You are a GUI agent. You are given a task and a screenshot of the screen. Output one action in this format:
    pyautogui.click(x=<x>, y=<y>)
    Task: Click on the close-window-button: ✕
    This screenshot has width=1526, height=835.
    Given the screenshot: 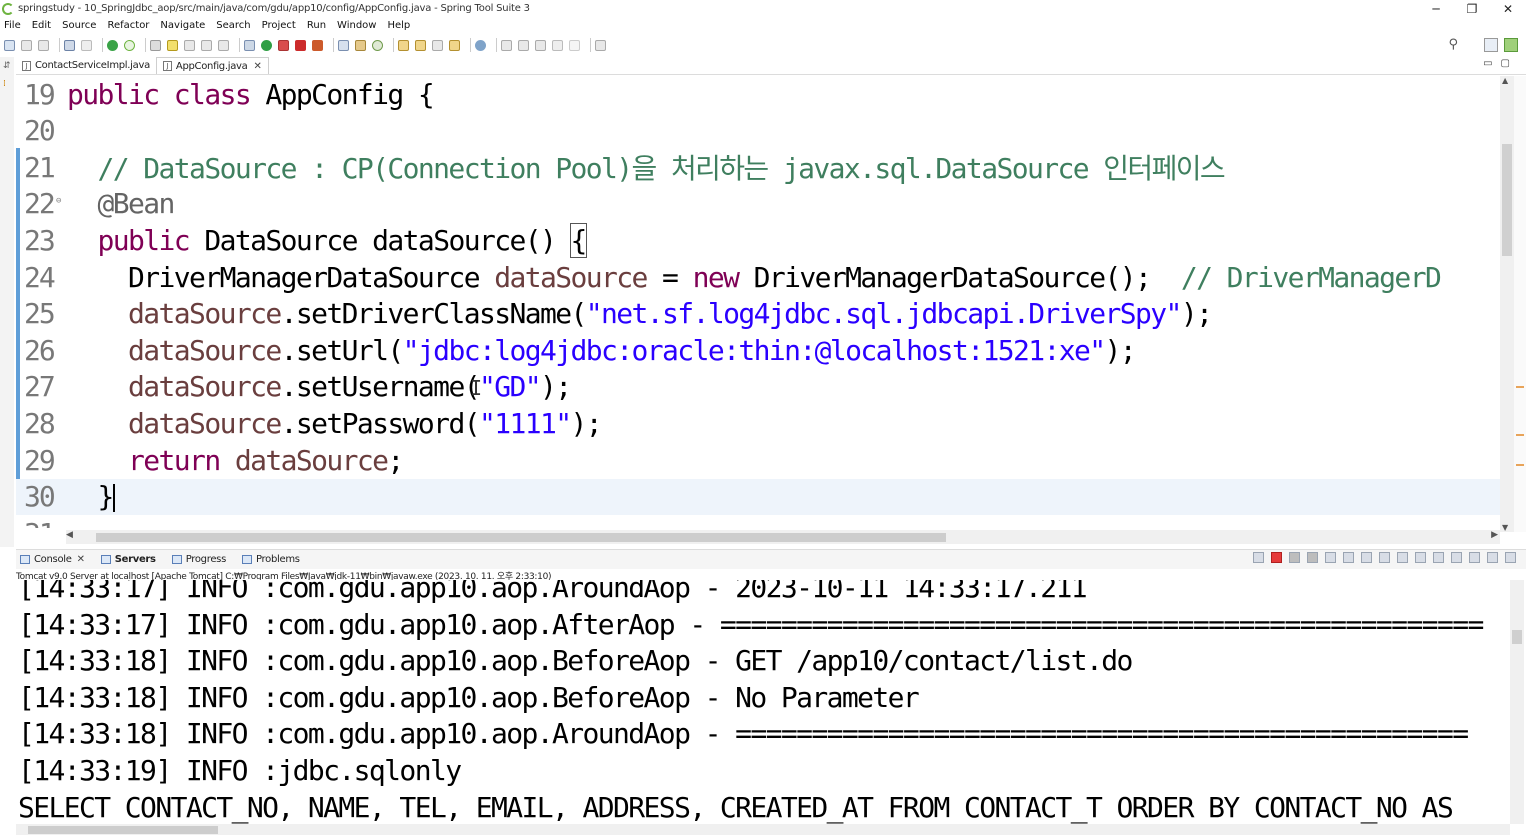 What is the action you would take?
    pyautogui.click(x=1508, y=8)
    